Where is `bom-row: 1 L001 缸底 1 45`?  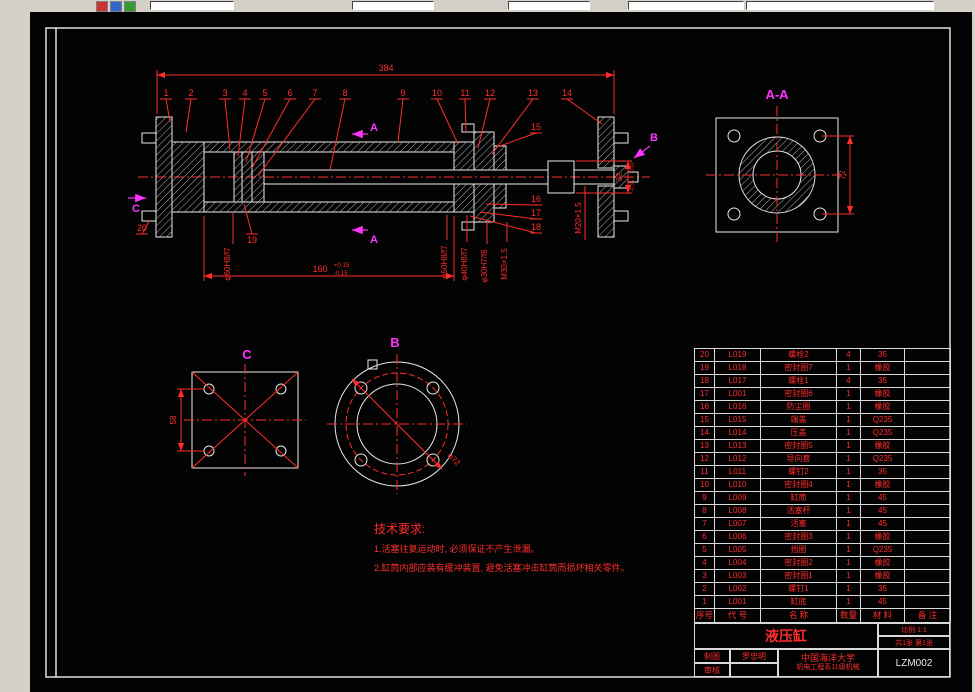
bom-row: 1 L001 缸底 1 45 is located at coordinates (822, 602).